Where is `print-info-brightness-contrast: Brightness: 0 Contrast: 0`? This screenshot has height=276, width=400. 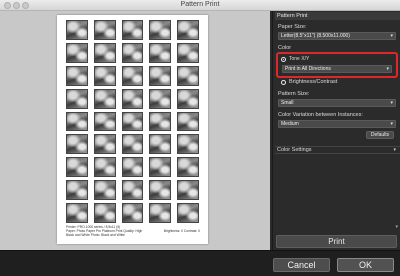
print-info-brightness-contrast: Brightness: 0 Contrast: 0 is located at coordinates (181, 231).